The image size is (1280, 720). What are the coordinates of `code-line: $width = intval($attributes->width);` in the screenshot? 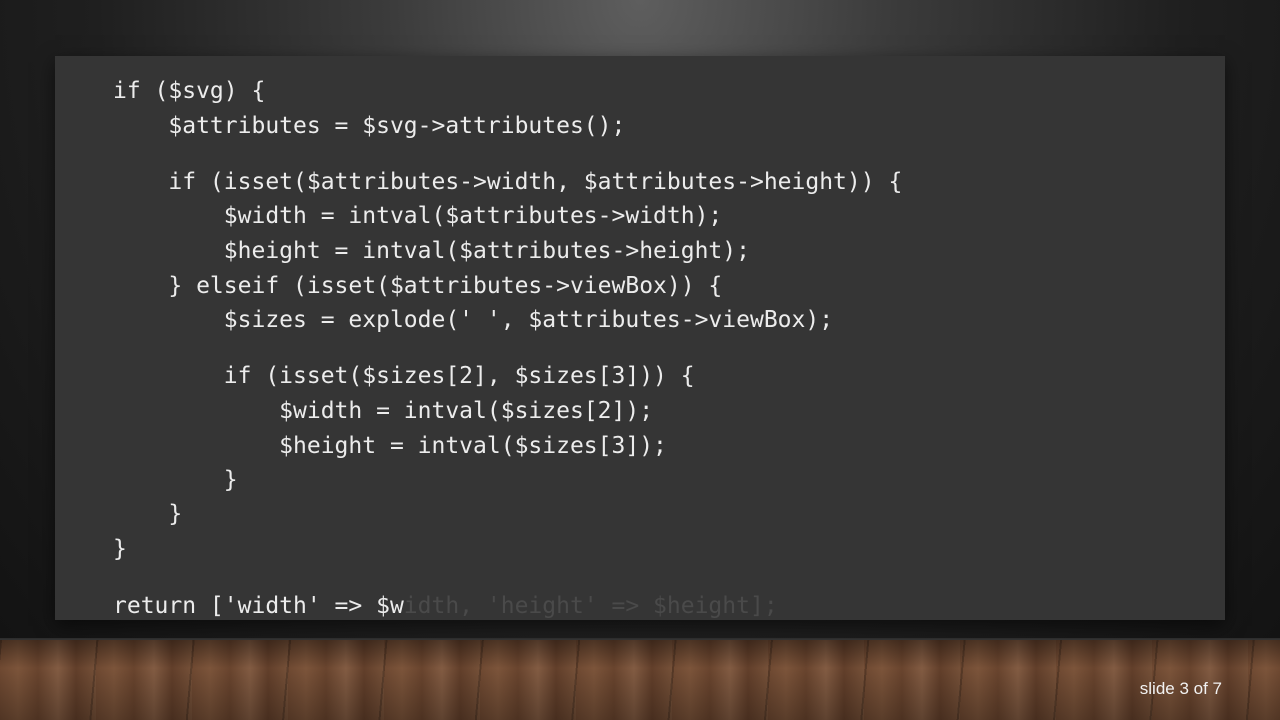 It's located at (418, 216).